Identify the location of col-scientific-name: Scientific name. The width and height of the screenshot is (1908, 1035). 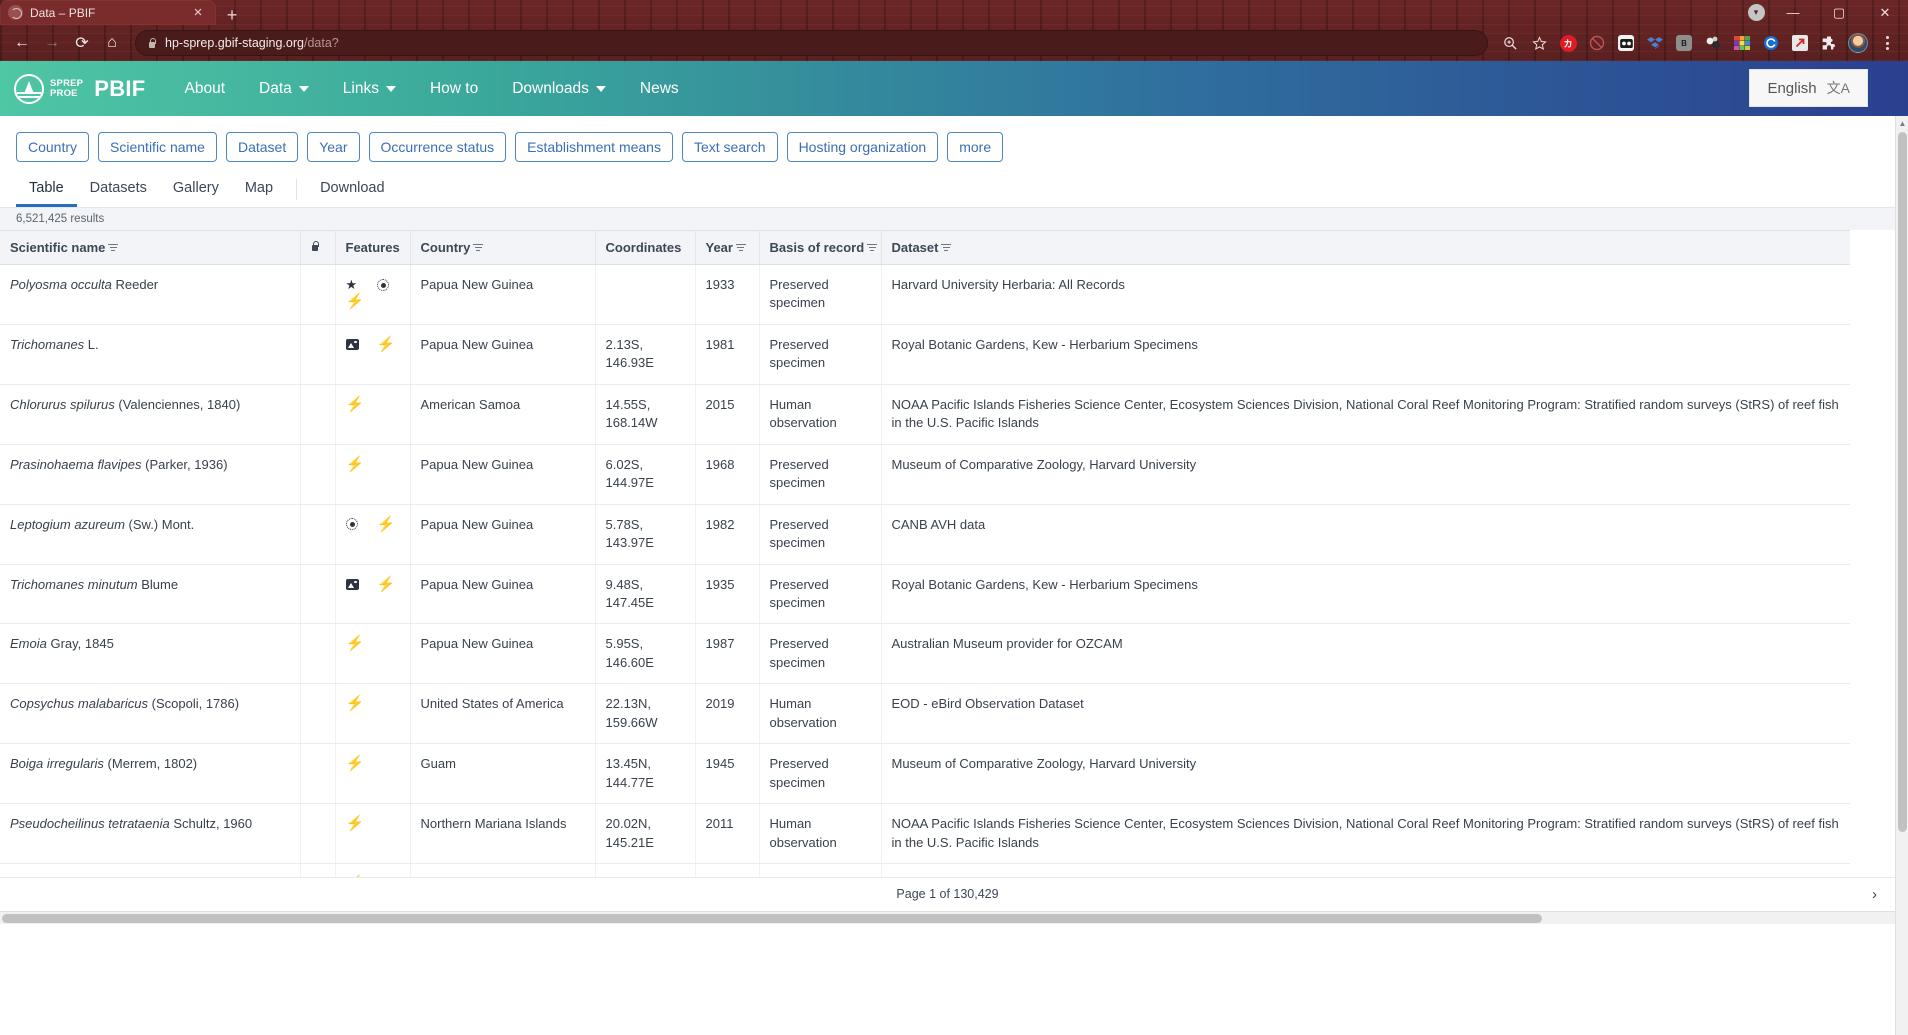
(150, 247).